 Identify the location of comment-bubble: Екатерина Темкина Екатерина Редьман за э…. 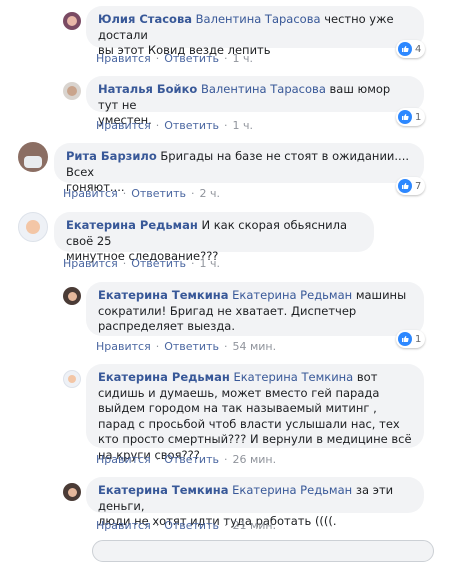
(255, 502).